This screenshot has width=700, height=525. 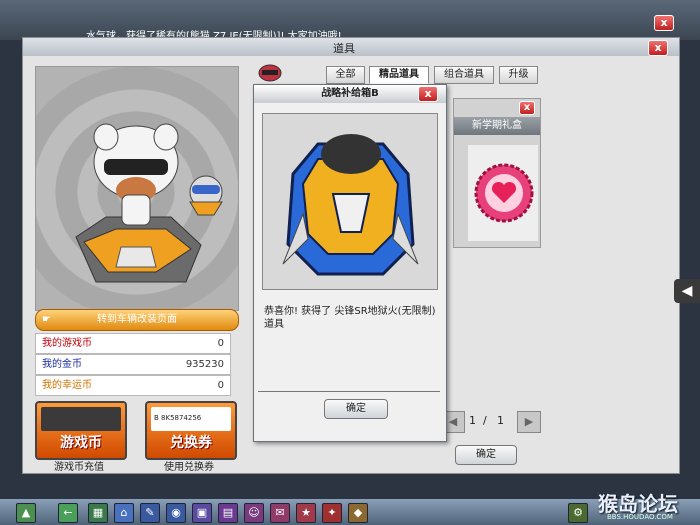 I want to click on pager: ◀ 1 / 1 ▶, so click(x=491, y=422).